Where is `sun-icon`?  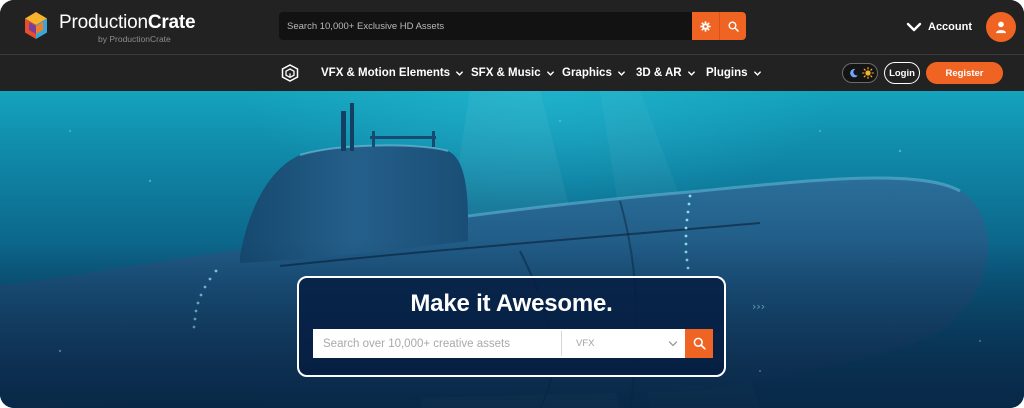
sun-icon is located at coordinates (868, 73).